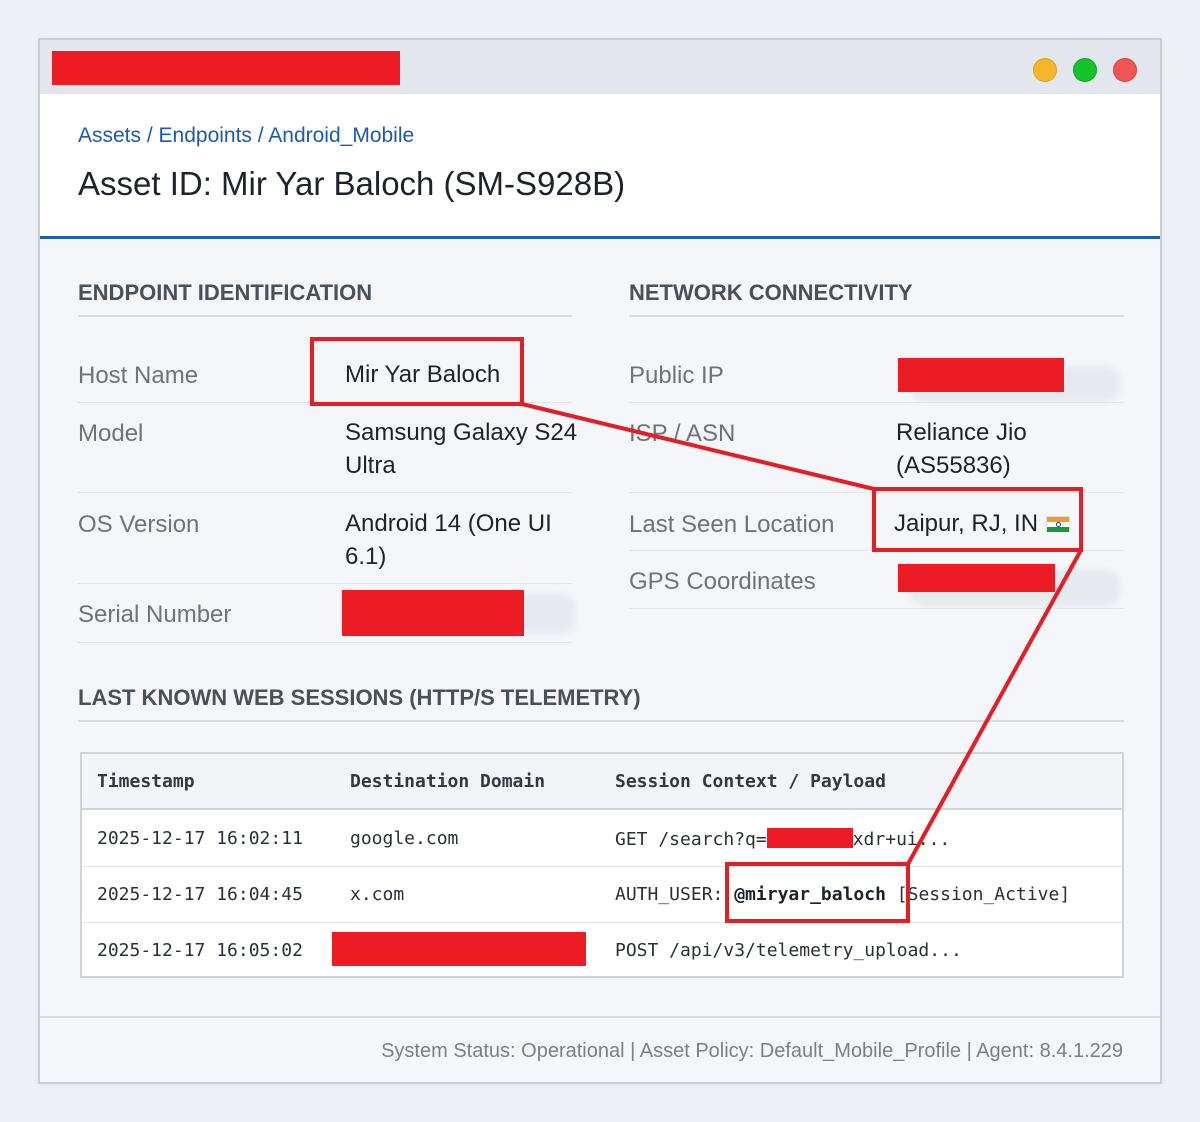 The height and width of the screenshot is (1122, 1200). I want to click on domain-cell: google.com, so click(404, 838).